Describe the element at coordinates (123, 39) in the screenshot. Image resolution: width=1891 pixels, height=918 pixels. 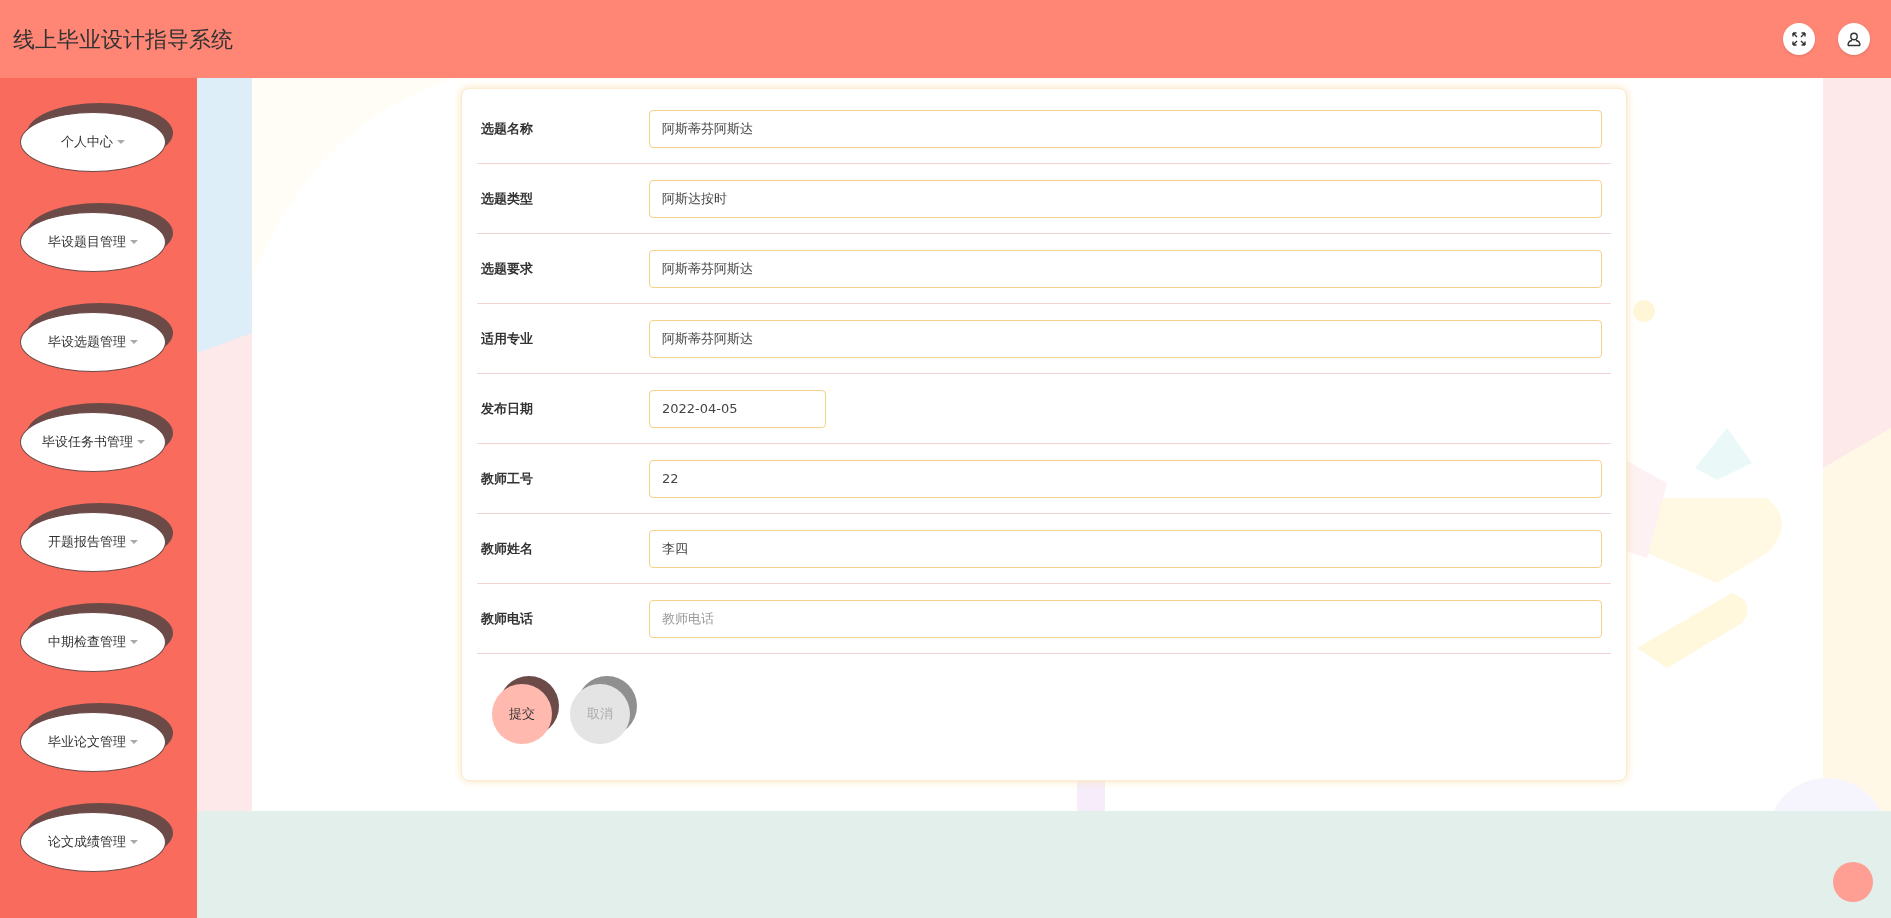
I see `app-title: 线上毕业设计指导系统` at that location.